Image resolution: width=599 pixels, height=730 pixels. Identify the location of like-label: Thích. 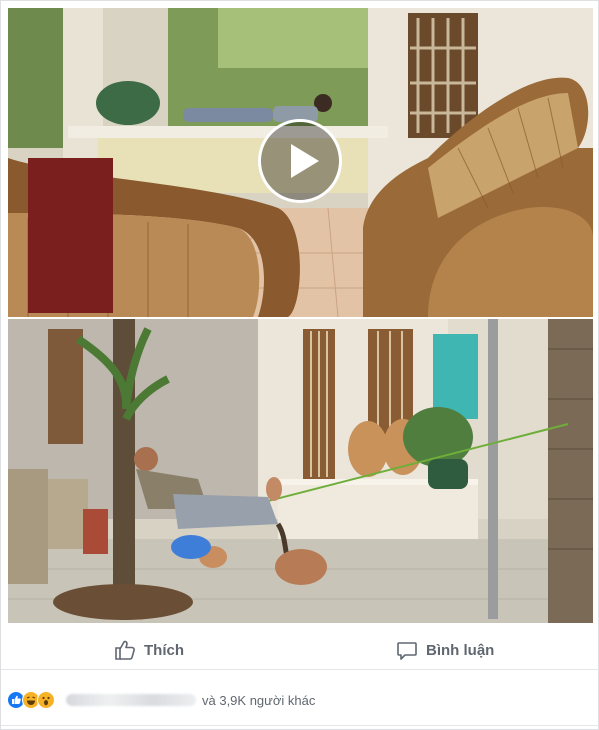
(164, 650).